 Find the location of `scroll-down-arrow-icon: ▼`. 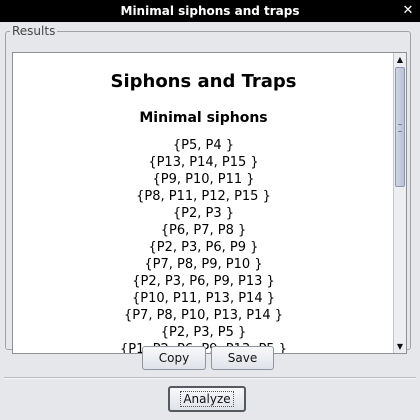

scroll-down-arrow-icon: ▼ is located at coordinates (400, 346).